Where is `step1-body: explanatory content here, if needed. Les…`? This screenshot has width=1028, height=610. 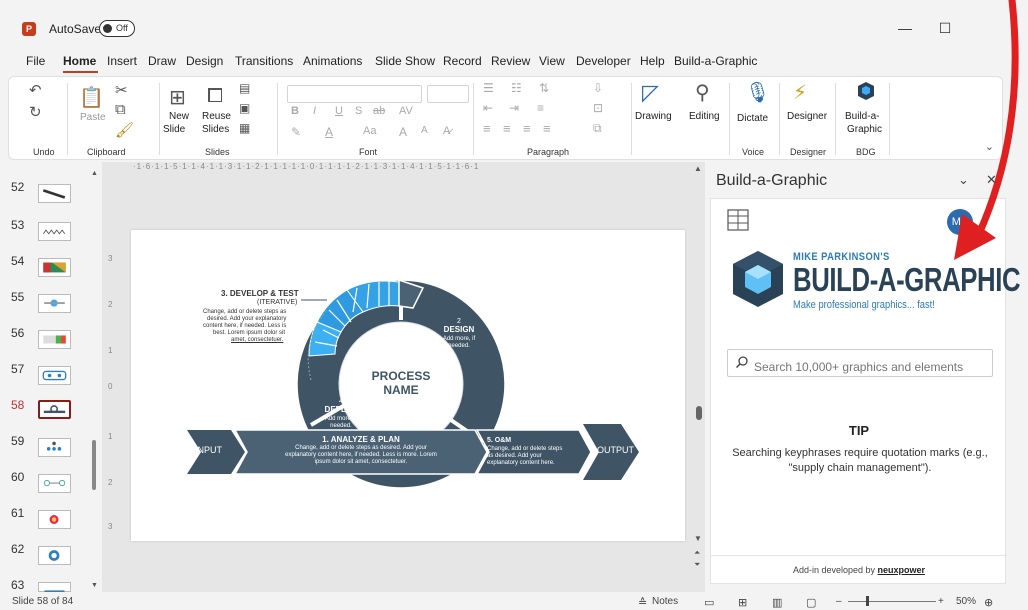
step1-body: explanatory content here, if needed. Les… is located at coordinates (361, 455).